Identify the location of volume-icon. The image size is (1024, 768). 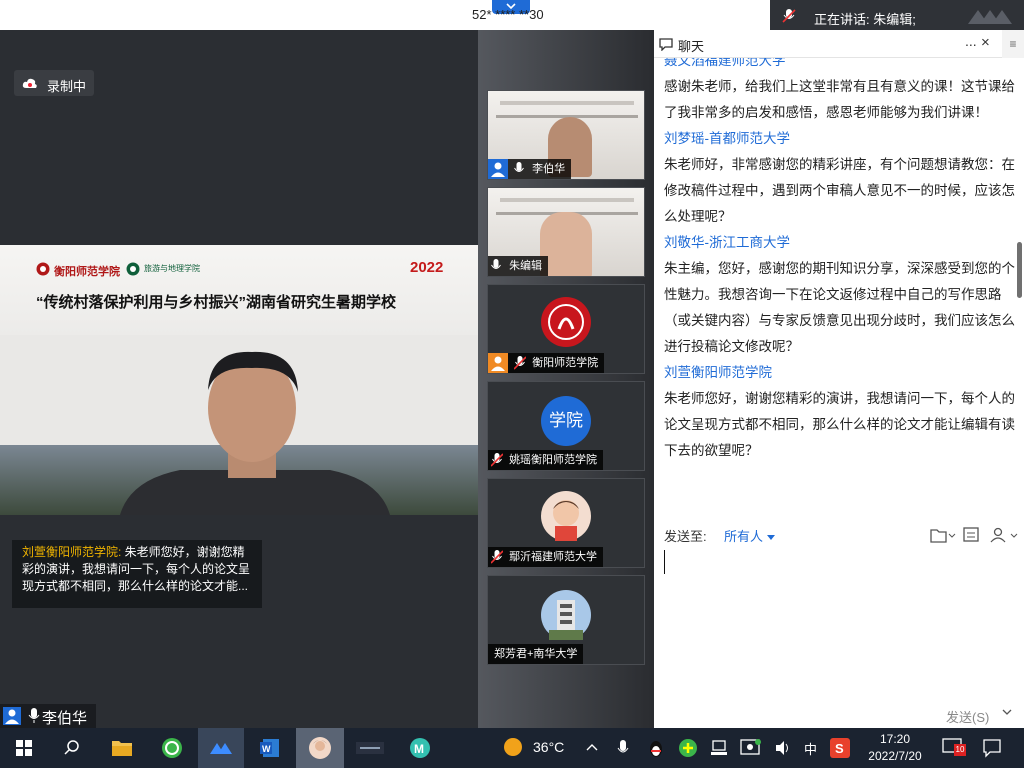
(783, 748).